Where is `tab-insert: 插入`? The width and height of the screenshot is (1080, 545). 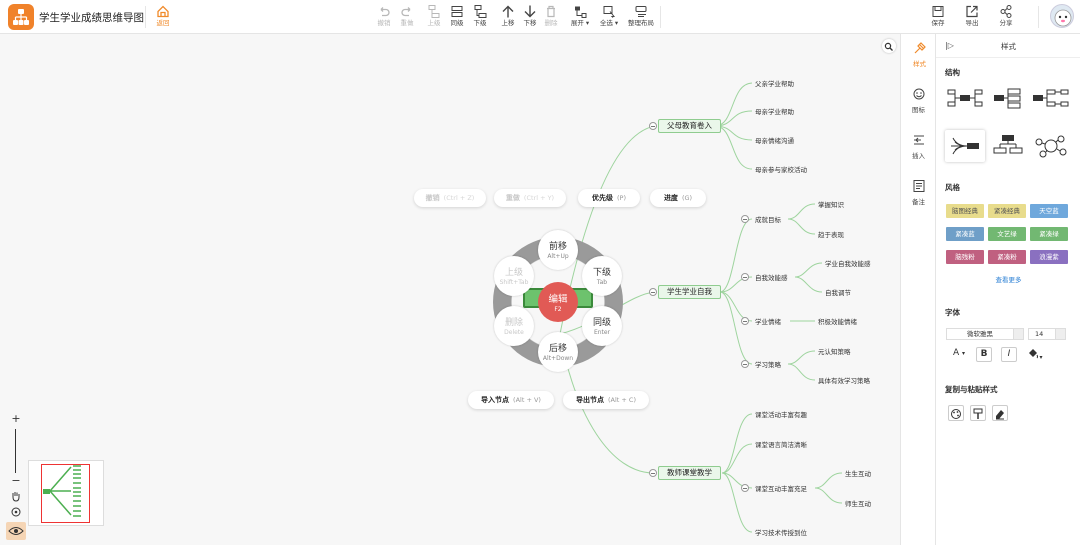 tab-insert: 插入 is located at coordinates (918, 149).